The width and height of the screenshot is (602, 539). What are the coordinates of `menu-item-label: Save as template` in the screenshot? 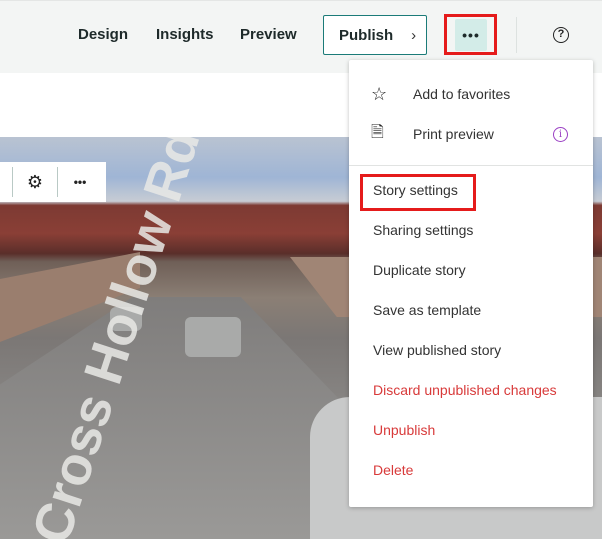 It's located at (427, 310).